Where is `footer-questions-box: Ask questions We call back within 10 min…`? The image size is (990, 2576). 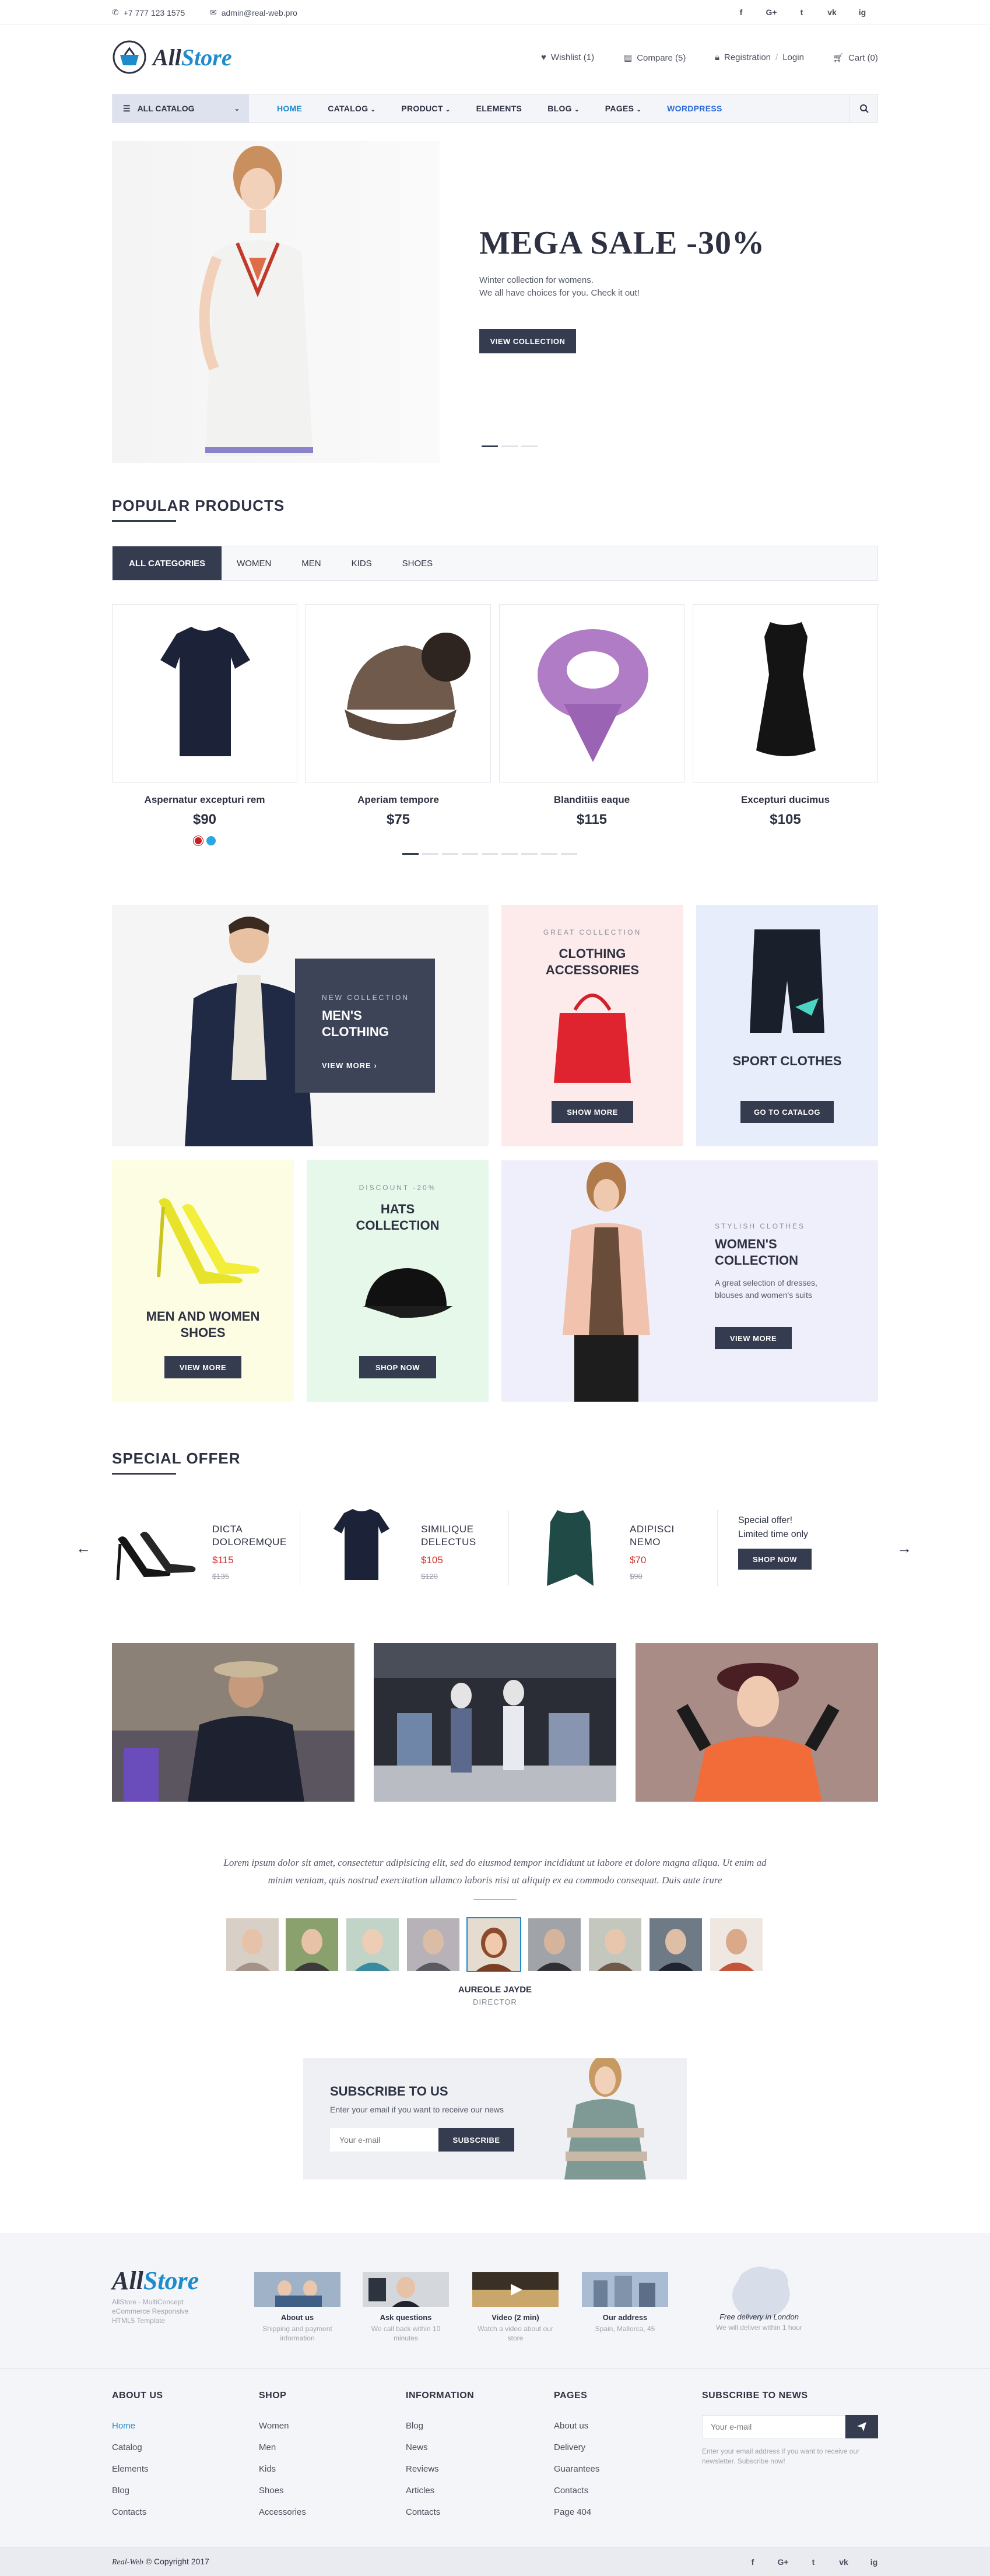
footer-questions-box: Ask questions We call back within 10 min… is located at coordinates (406, 2307).